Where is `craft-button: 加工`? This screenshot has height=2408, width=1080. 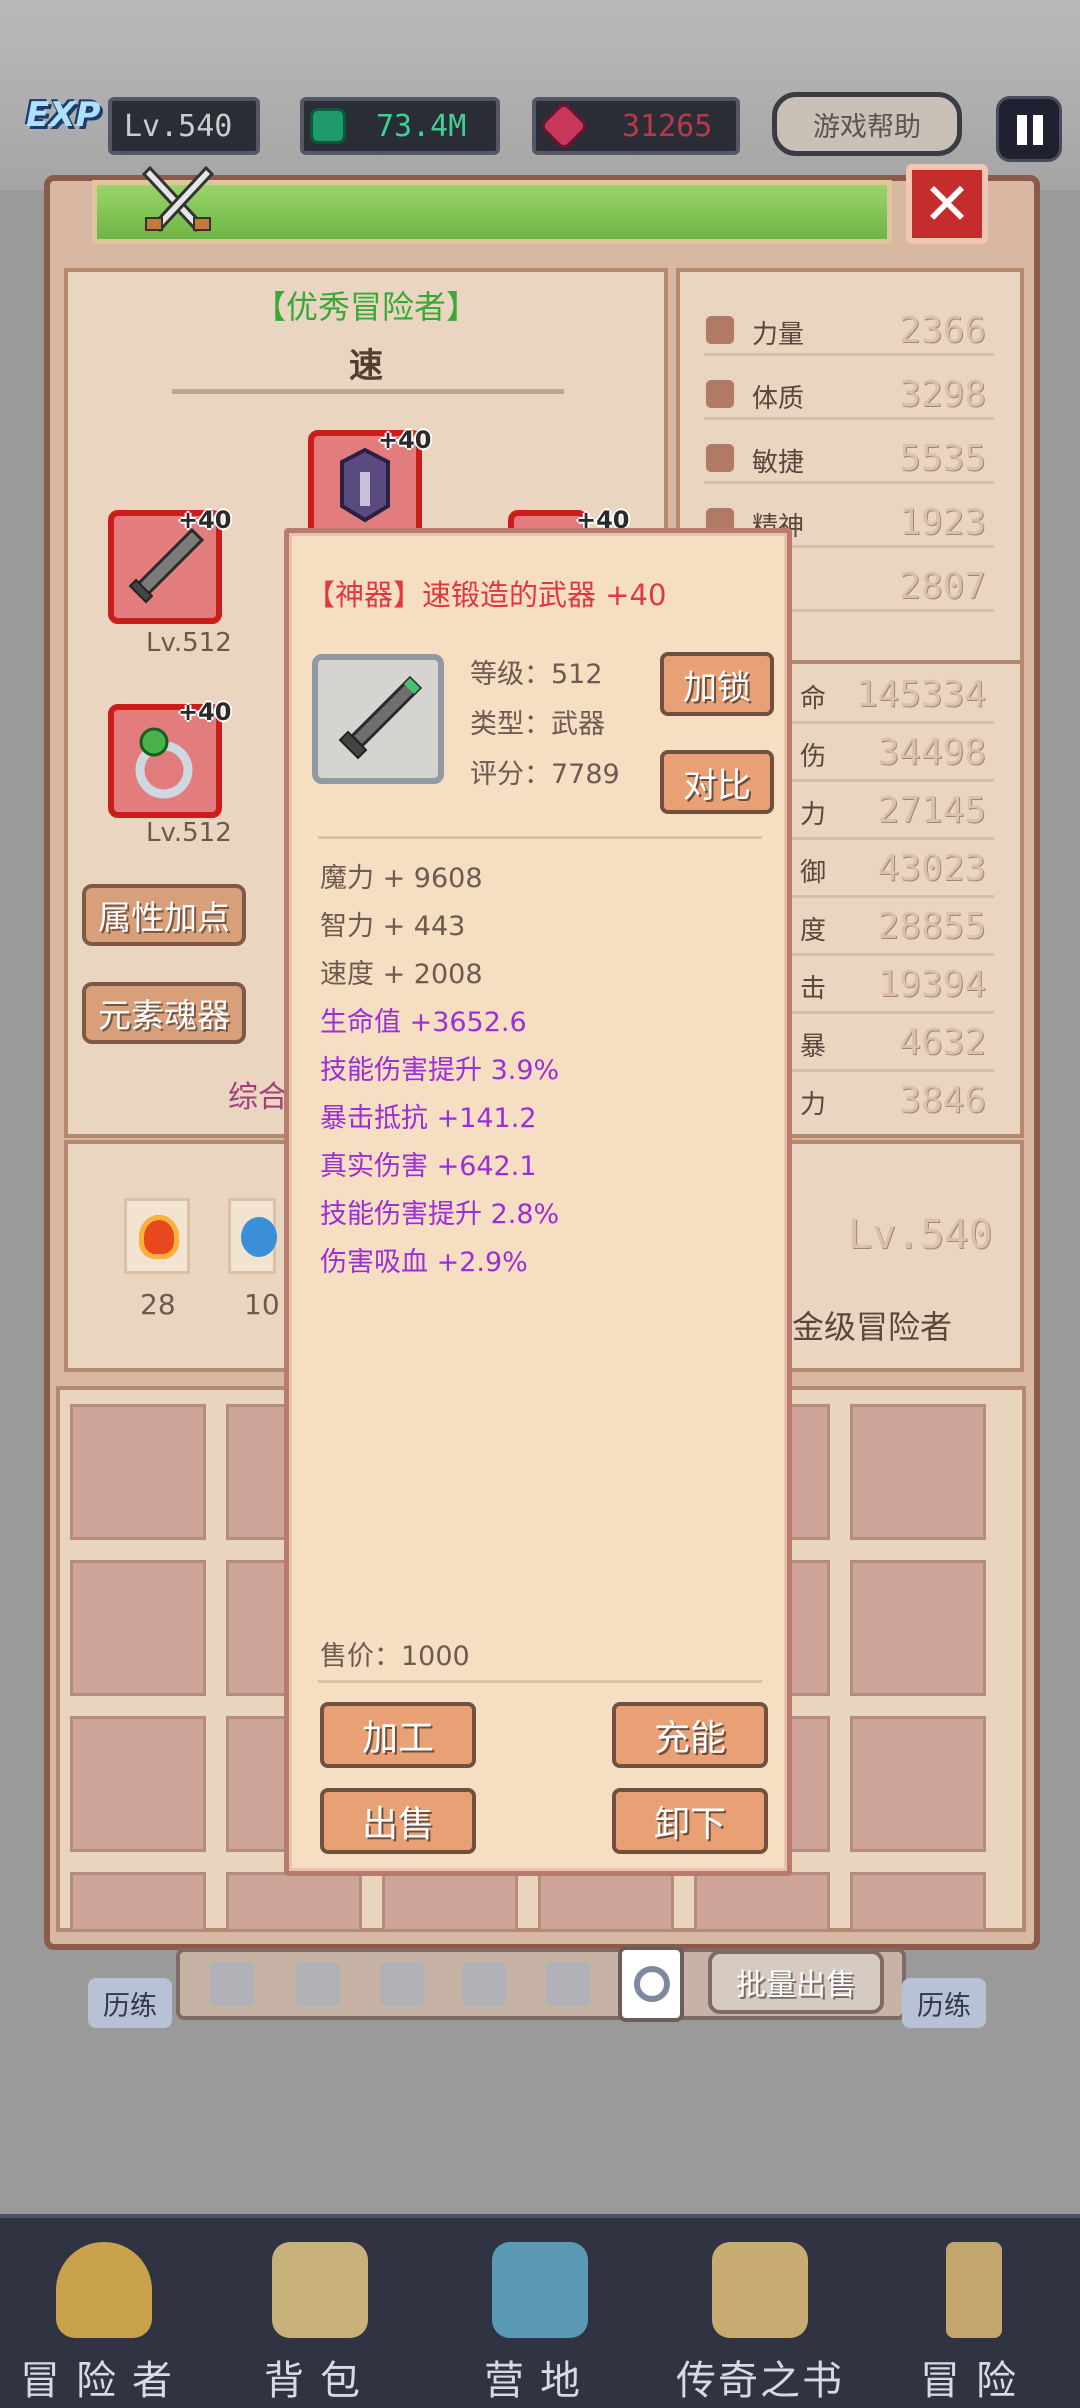
craft-button: 加工 is located at coordinates (398, 1735).